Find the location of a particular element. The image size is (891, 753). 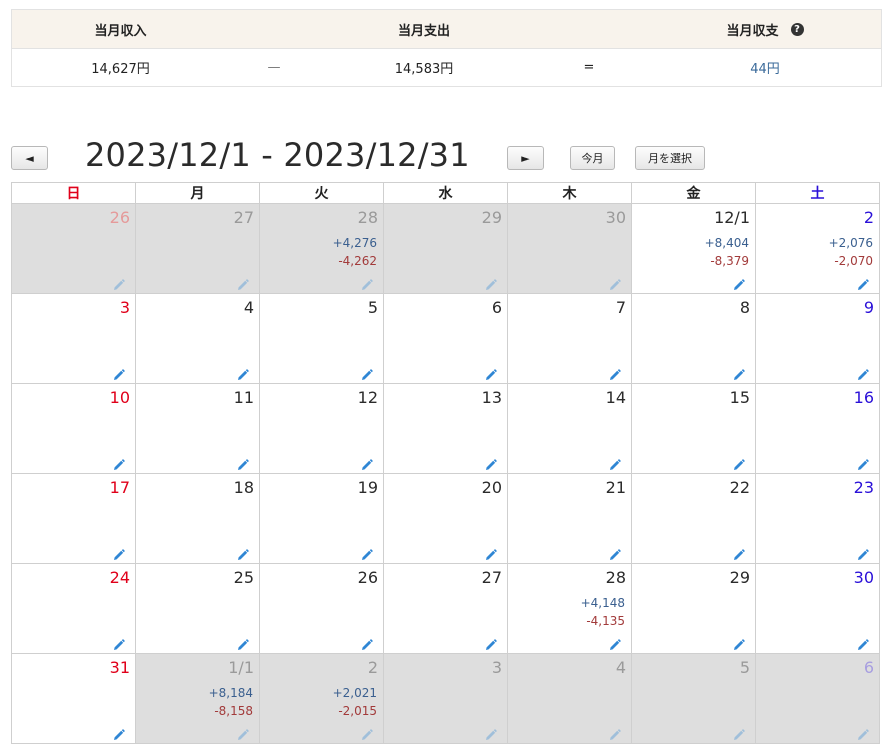

calendar-day-cell: 18 is located at coordinates (197, 518).